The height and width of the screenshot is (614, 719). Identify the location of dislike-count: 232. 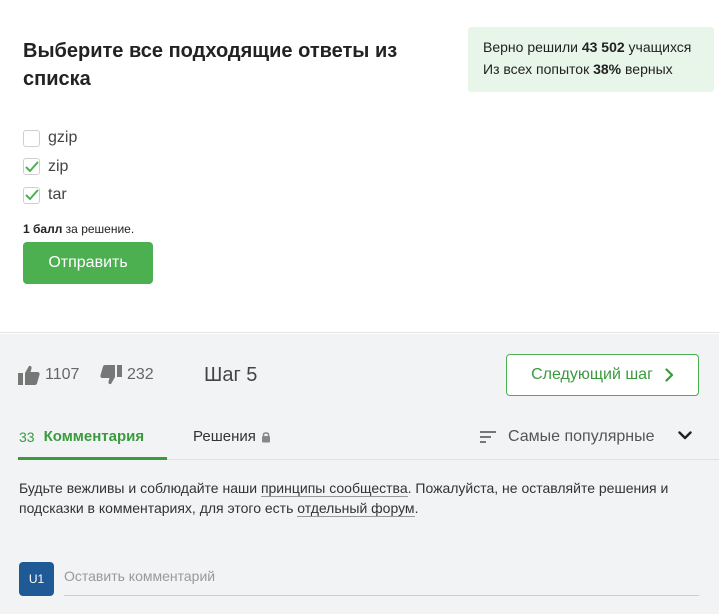
(140, 374).